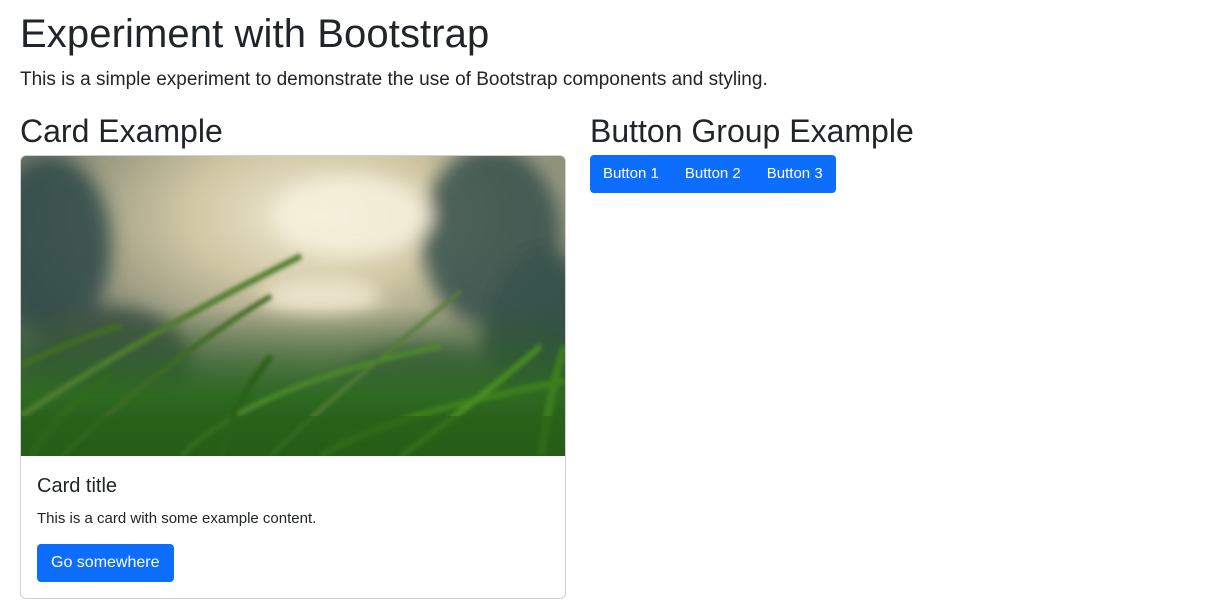  I want to click on button-2: Button 2, so click(712, 174).